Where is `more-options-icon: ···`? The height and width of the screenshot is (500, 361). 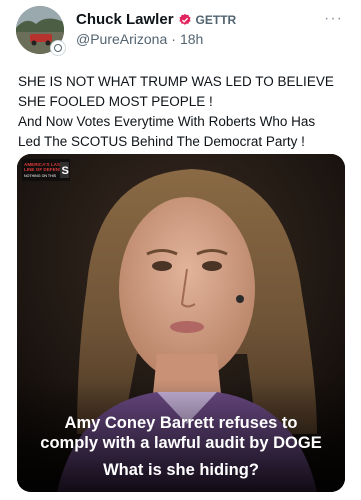 more-options-icon: ··· is located at coordinates (333, 19).